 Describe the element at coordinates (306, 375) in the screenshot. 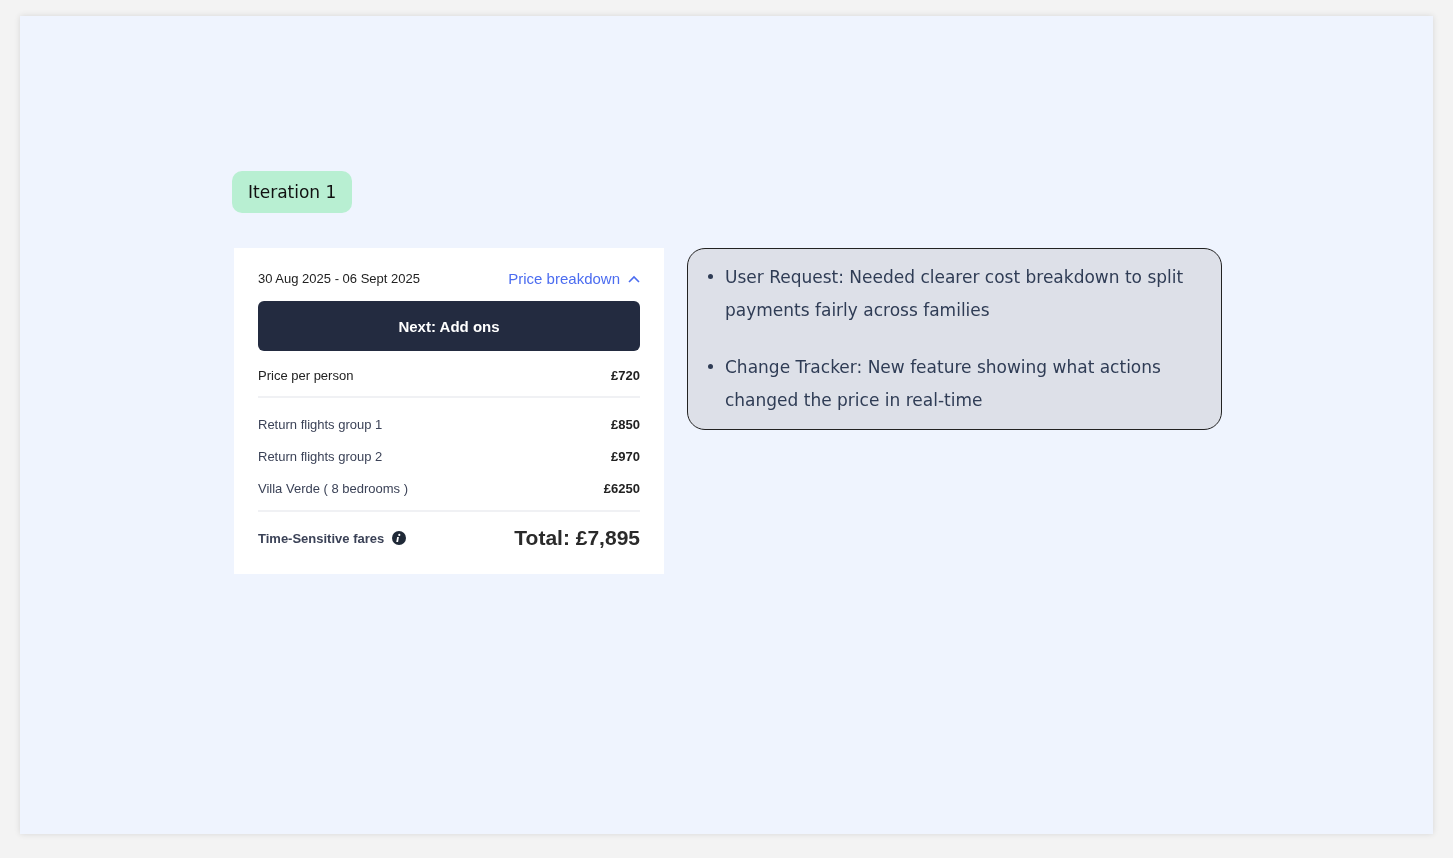

I see `price-label: Price per person` at that location.